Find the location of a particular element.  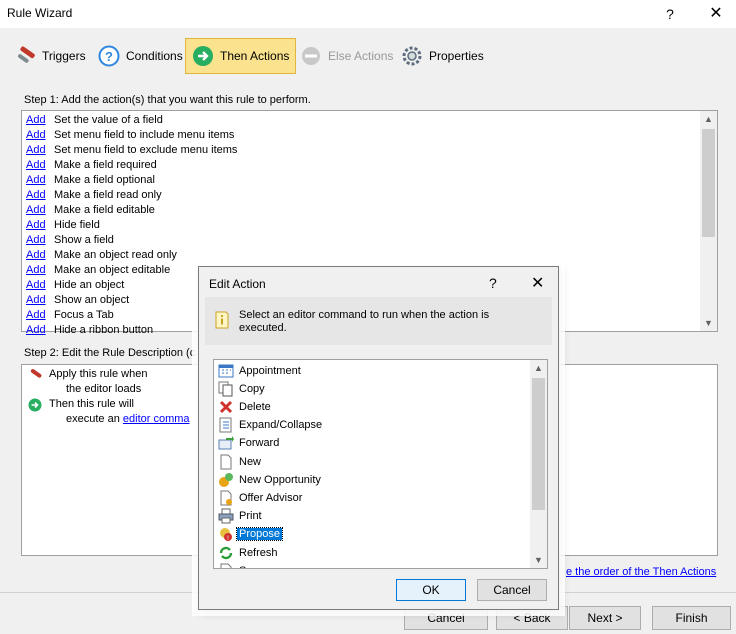

command-label: New is located at coordinates (250, 461).